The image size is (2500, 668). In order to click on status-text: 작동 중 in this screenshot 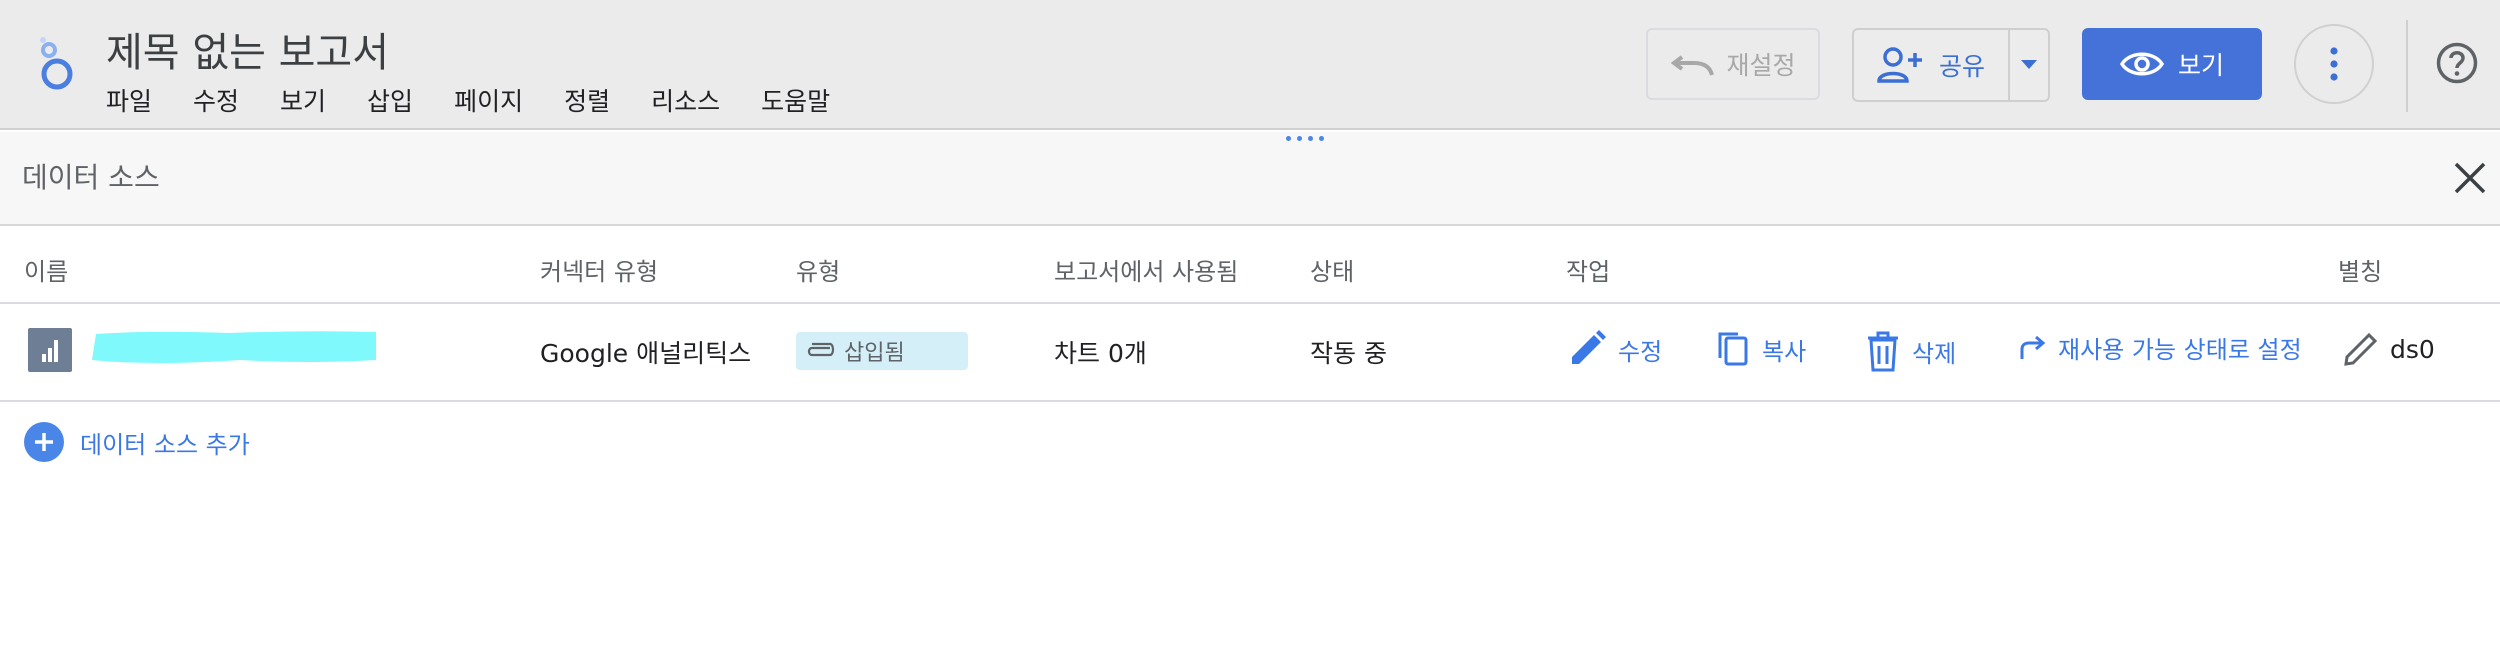, I will do `click(1348, 353)`.